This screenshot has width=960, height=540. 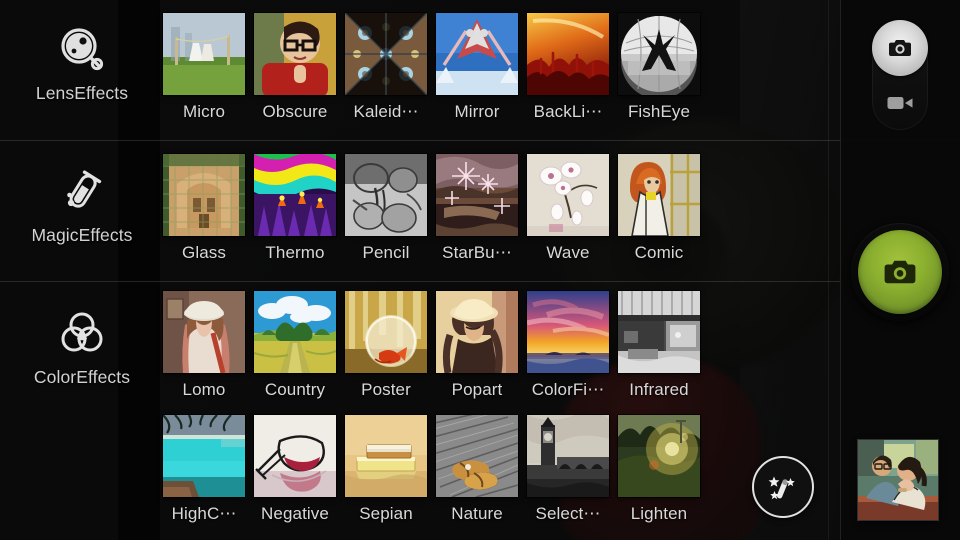 What do you see at coordinates (477, 195) in the screenshot?
I see `effect-thumbnail-starburst` at bounding box center [477, 195].